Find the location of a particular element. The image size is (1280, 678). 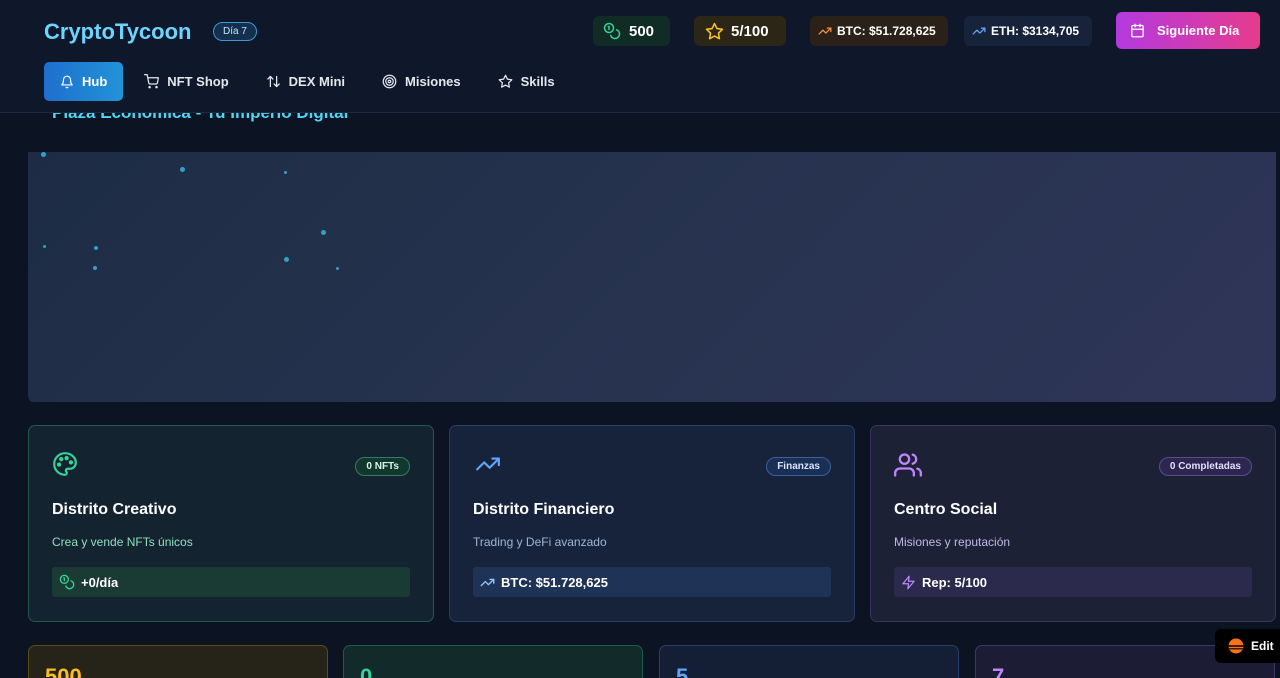

reputation-value: 5/100 is located at coordinates (750, 31).